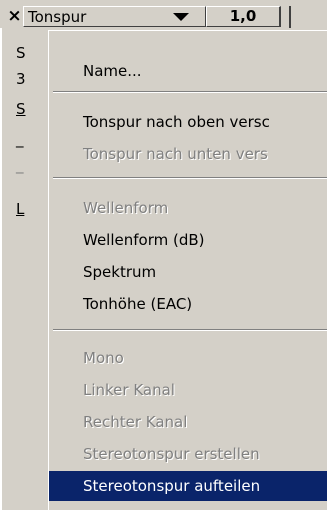  I want to click on menu-item-pitch: Tonhöhe (EAC), so click(188, 304).